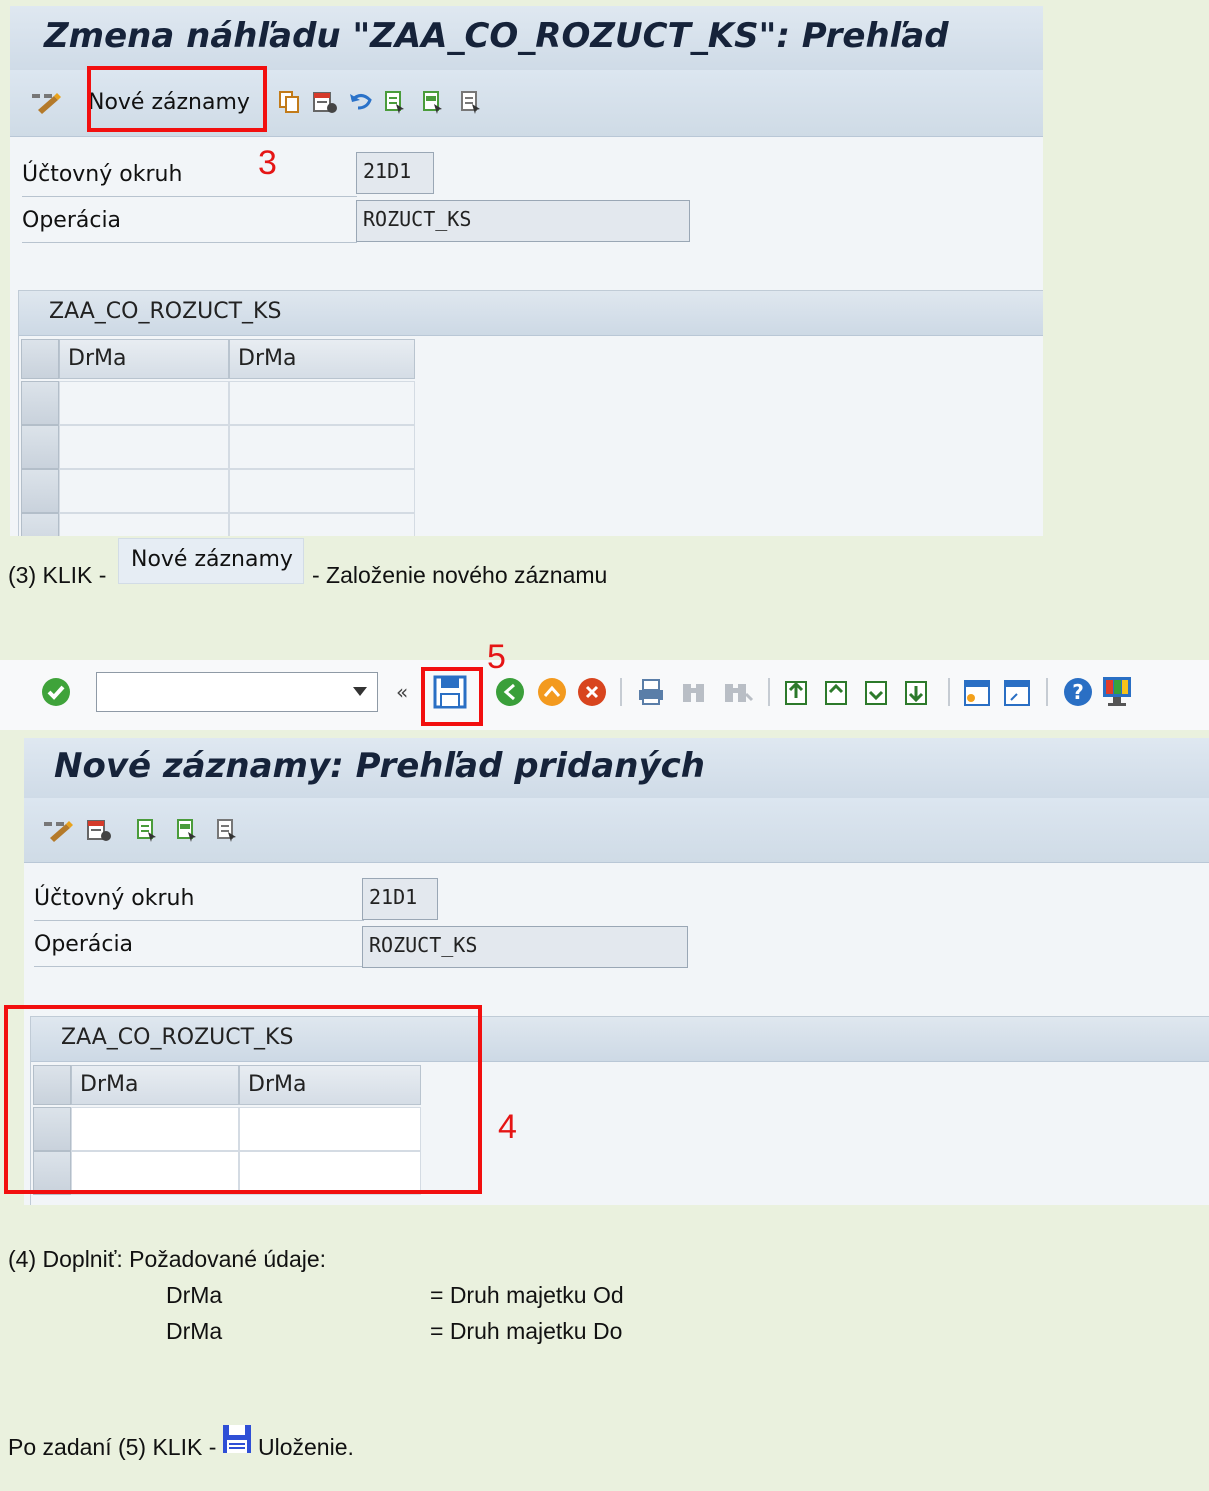  I want to click on collapse-icon: «, so click(402, 692).